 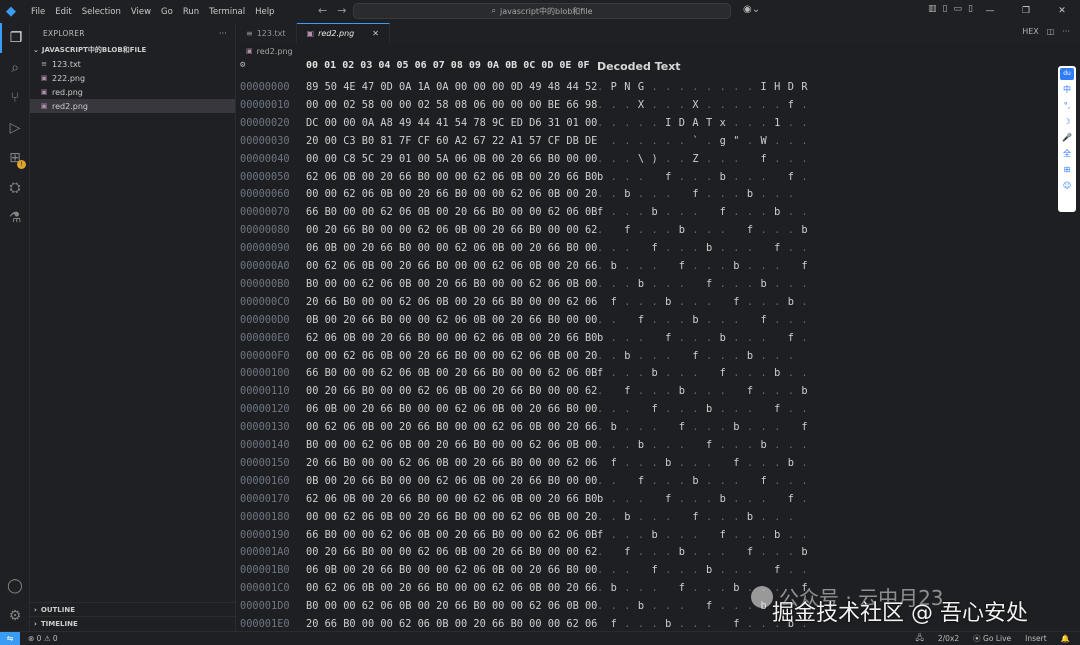 I want to click on search-view-icon: ⌕, so click(x=15, y=68).